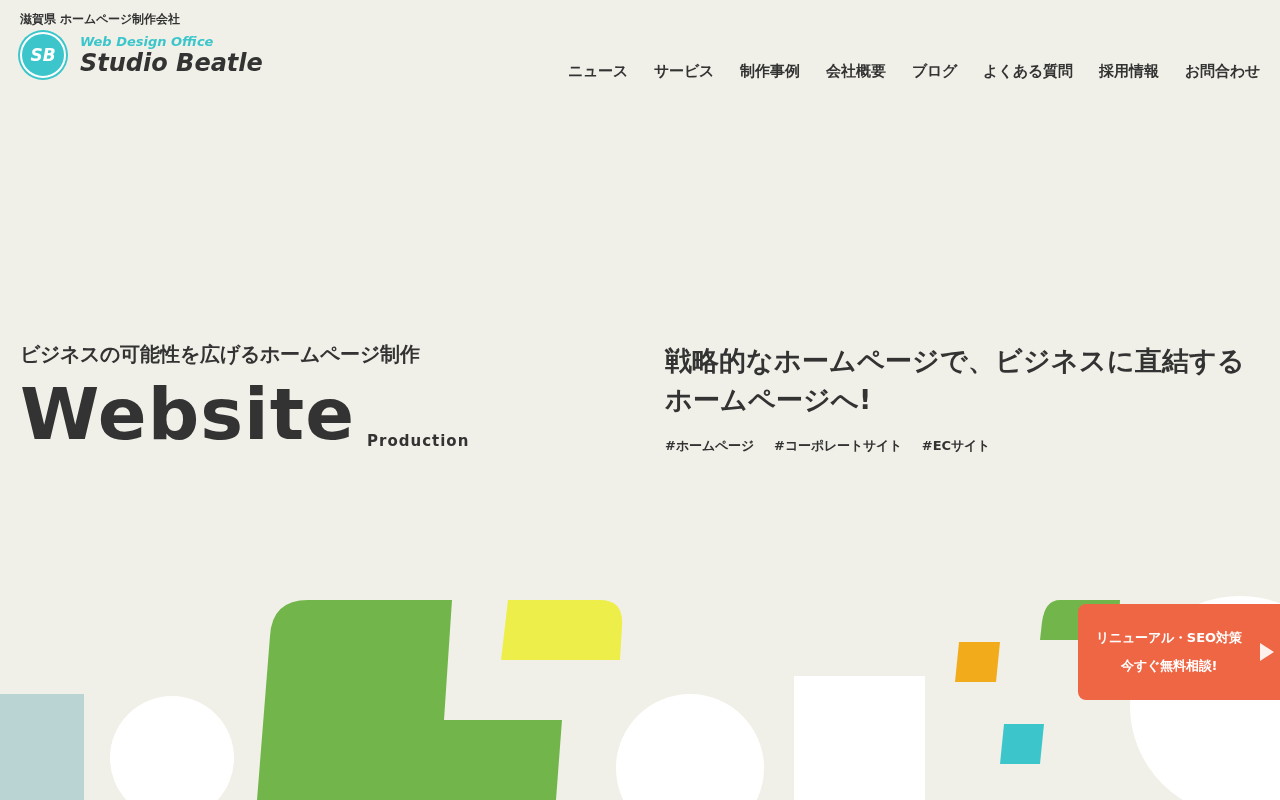 The width and height of the screenshot is (1280, 800). Describe the element at coordinates (684, 71) in the screenshot. I see `nav-link: サービス` at that location.